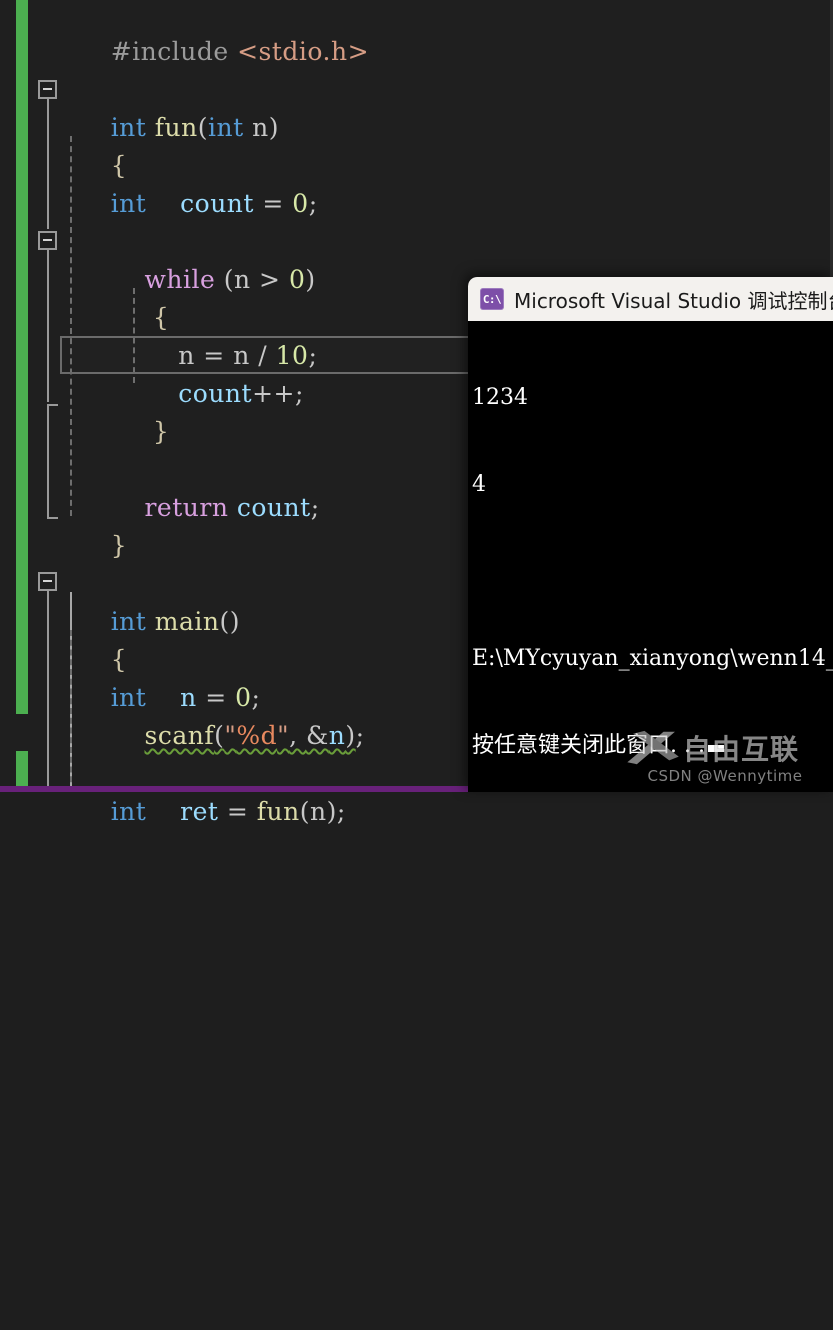 The image size is (833, 1330). Describe the element at coordinates (190, 486) in the screenshot. I see `code-line: return count;` at that location.